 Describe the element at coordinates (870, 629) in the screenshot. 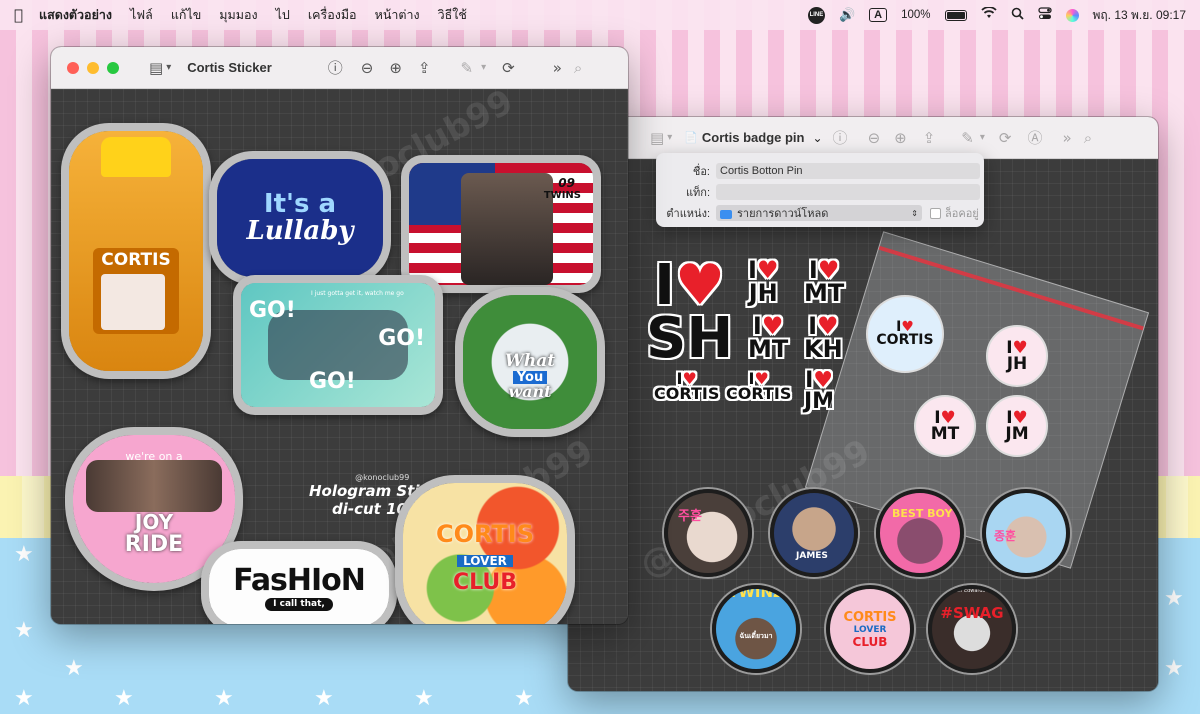

I see `photo-pin-6: CORTIS LOVER CLUB` at that location.